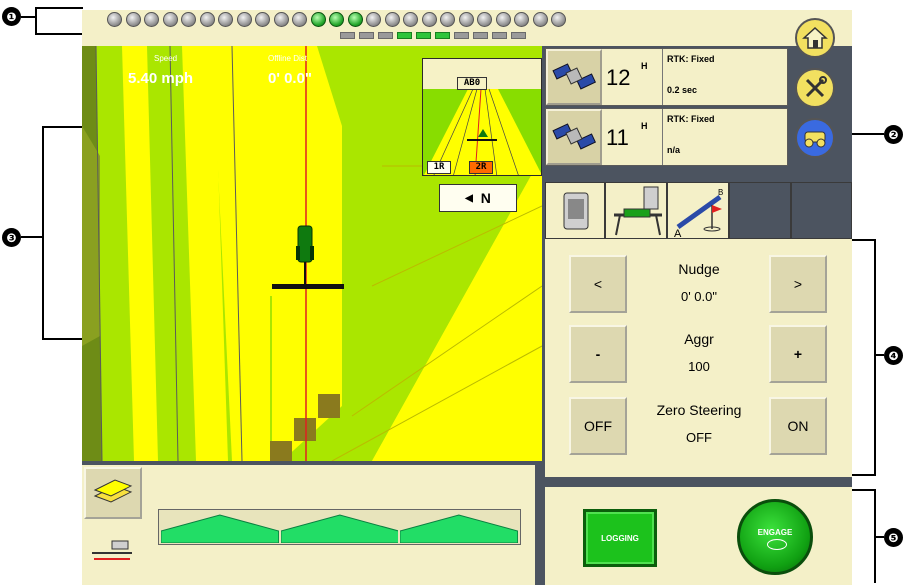 The image size is (906, 585). I want to click on row-label-2r: 2R, so click(481, 167).